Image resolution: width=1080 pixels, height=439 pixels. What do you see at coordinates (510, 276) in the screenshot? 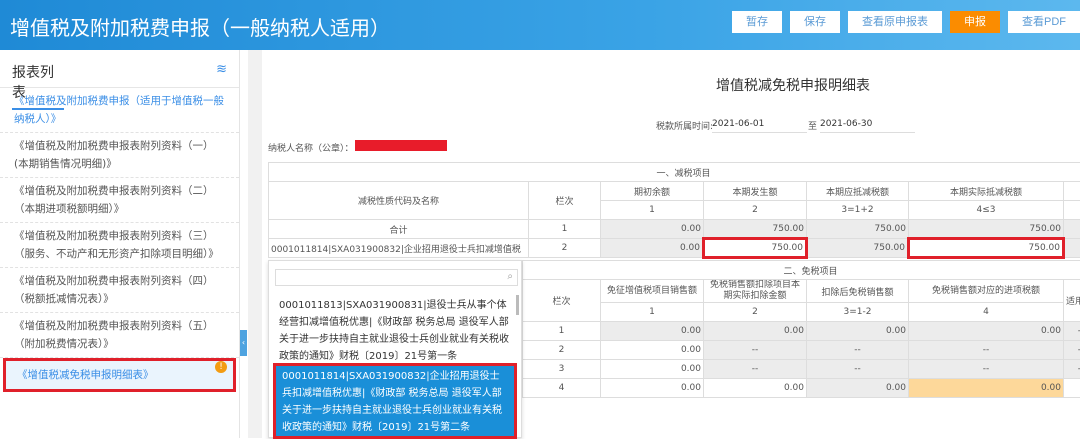
I see `search-icon: ⌕` at bounding box center [510, 276].